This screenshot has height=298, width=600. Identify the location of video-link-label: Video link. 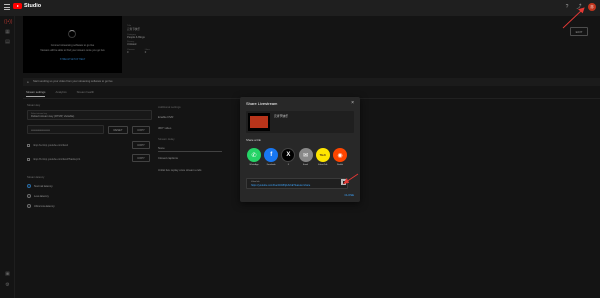
(255, 181).